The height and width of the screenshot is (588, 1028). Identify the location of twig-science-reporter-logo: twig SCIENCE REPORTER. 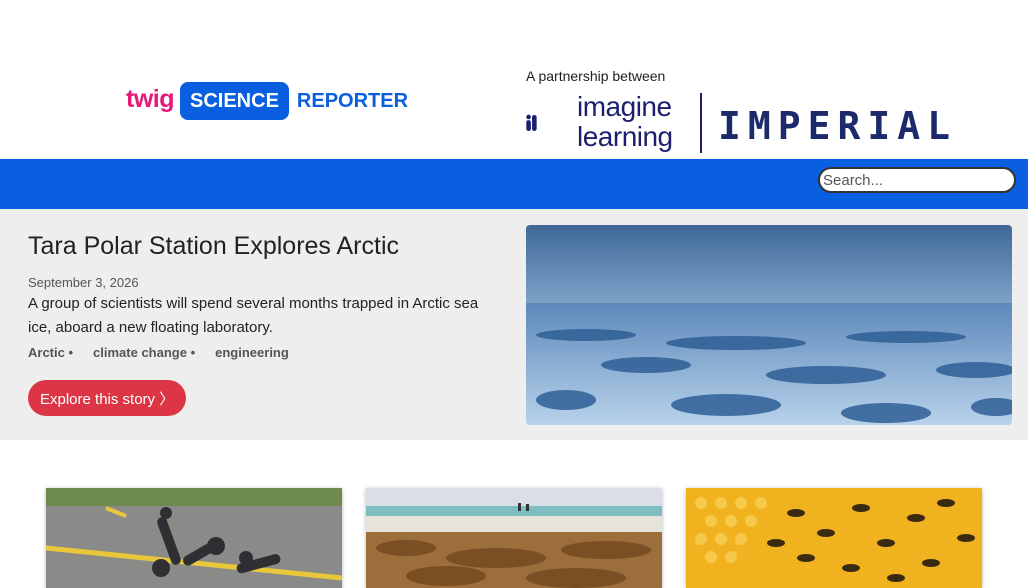
(267, 101).